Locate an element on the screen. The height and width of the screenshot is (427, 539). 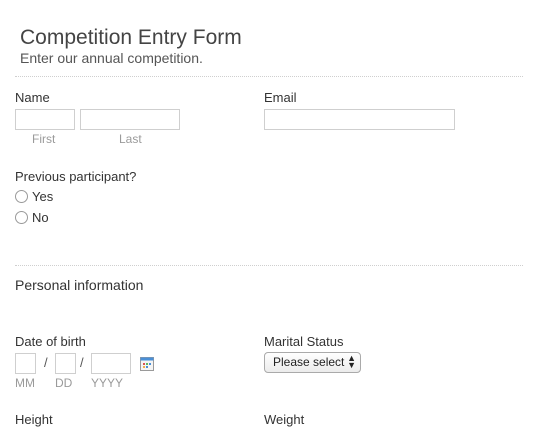
last-name-input is located at coordinates (130, 119).